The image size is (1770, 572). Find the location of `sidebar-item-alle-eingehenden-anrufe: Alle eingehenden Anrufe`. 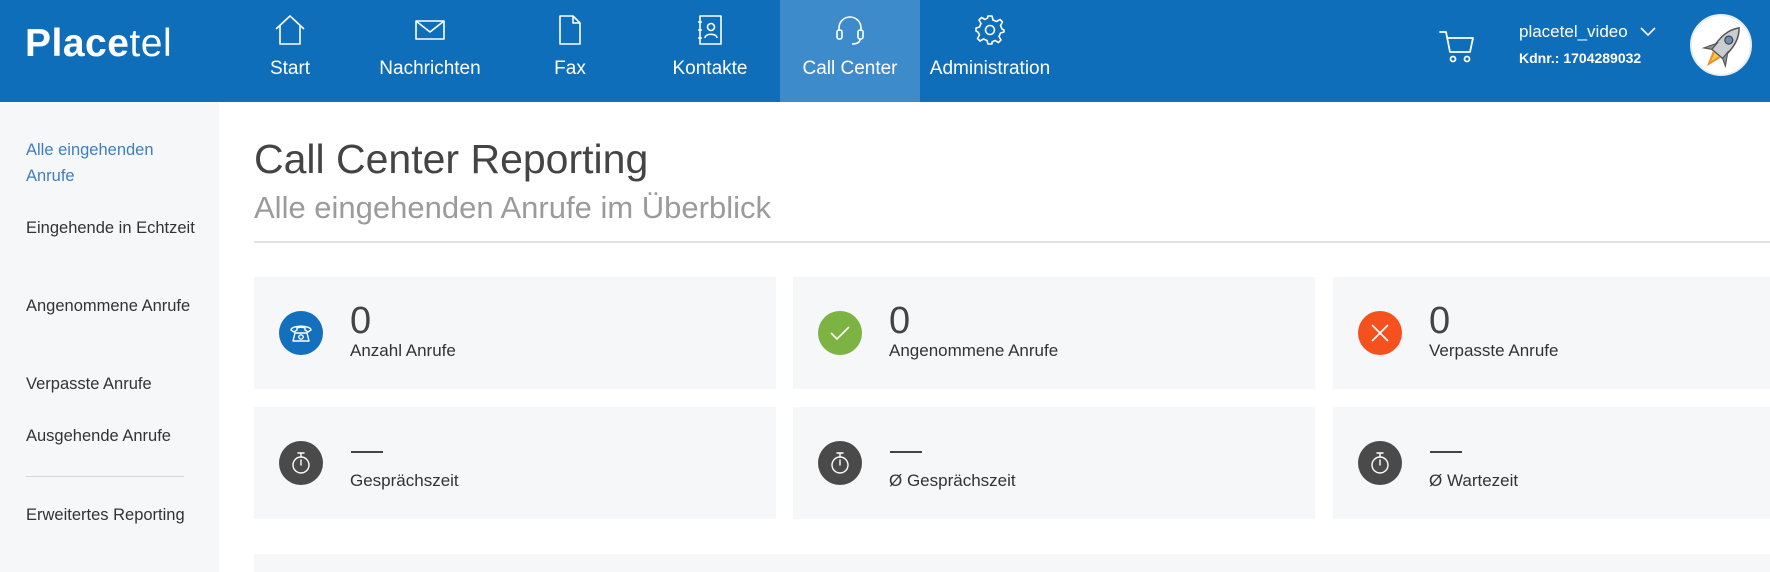

sidebar-item-alle-eingehenden-anrufe: Alle eingehenden Anrufe is located at coordinates (111, 163).